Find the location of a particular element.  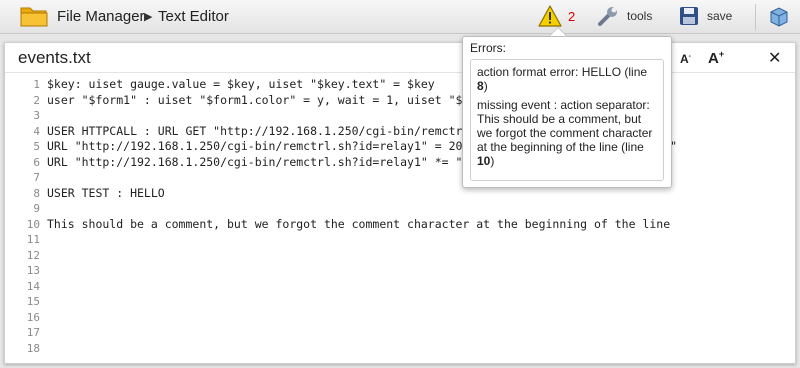

line-number: 14 is located at coordinates (33, 286).